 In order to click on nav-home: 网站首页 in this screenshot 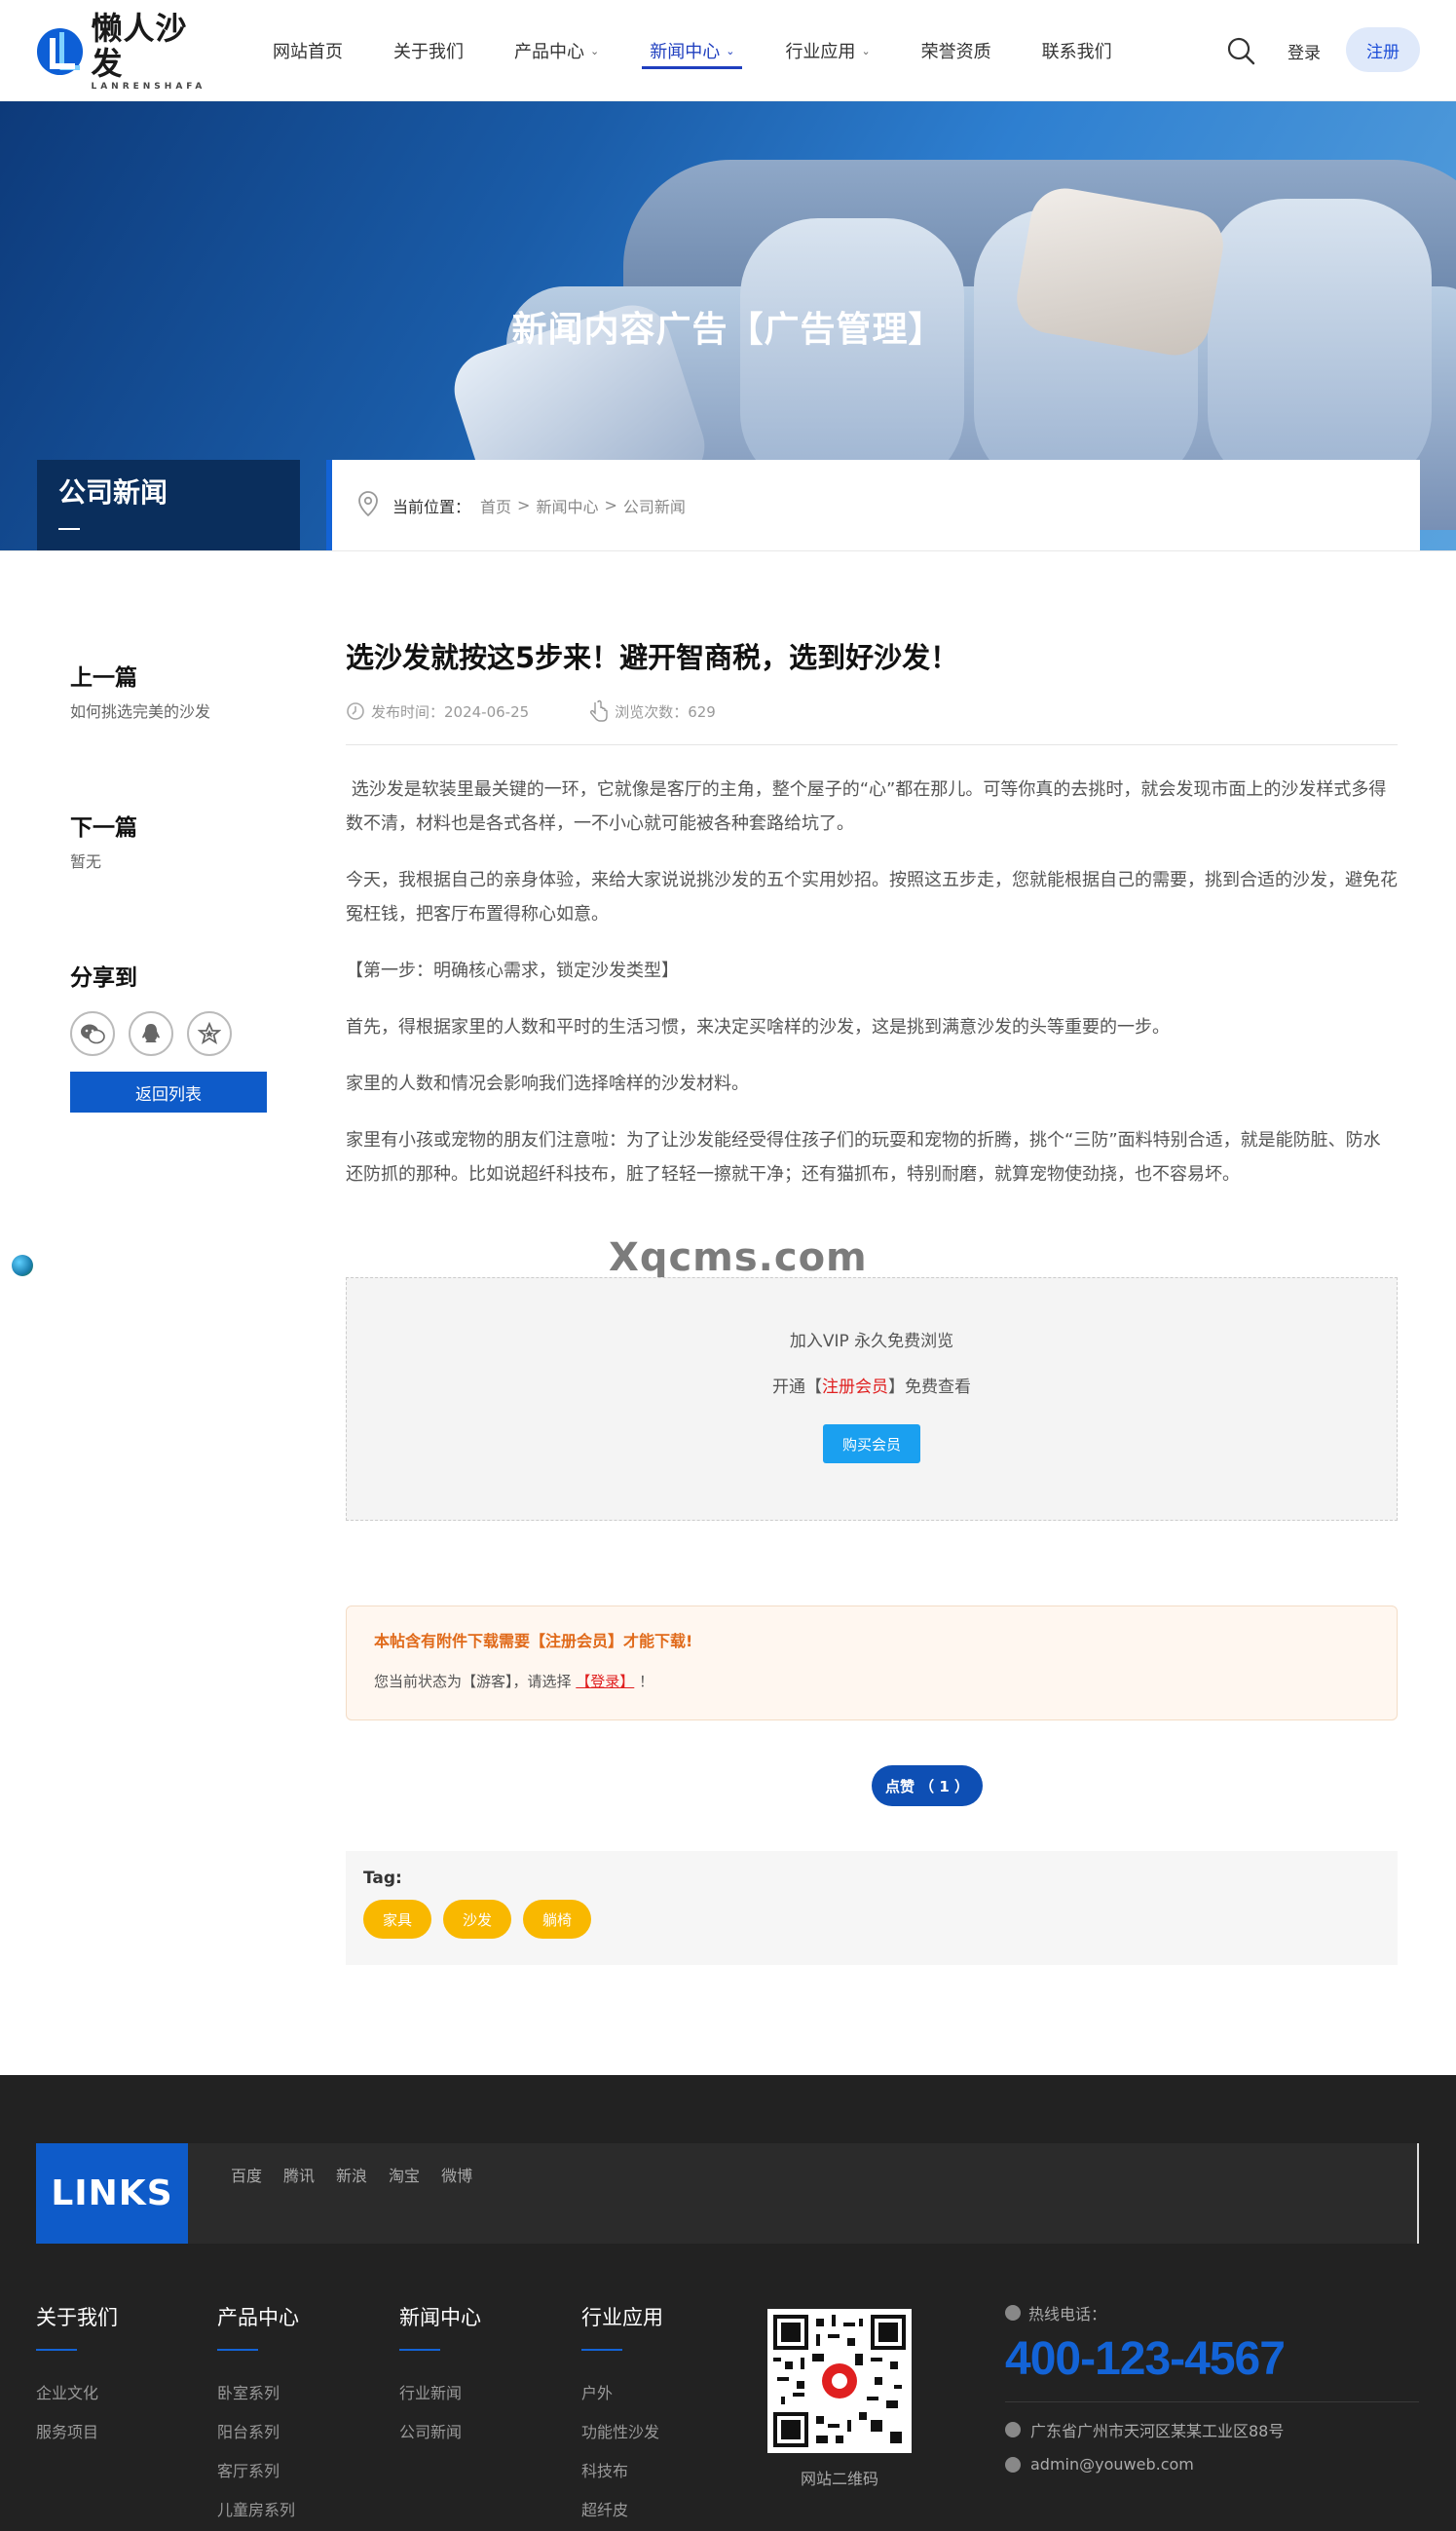, I will do `click(307, 51)`.